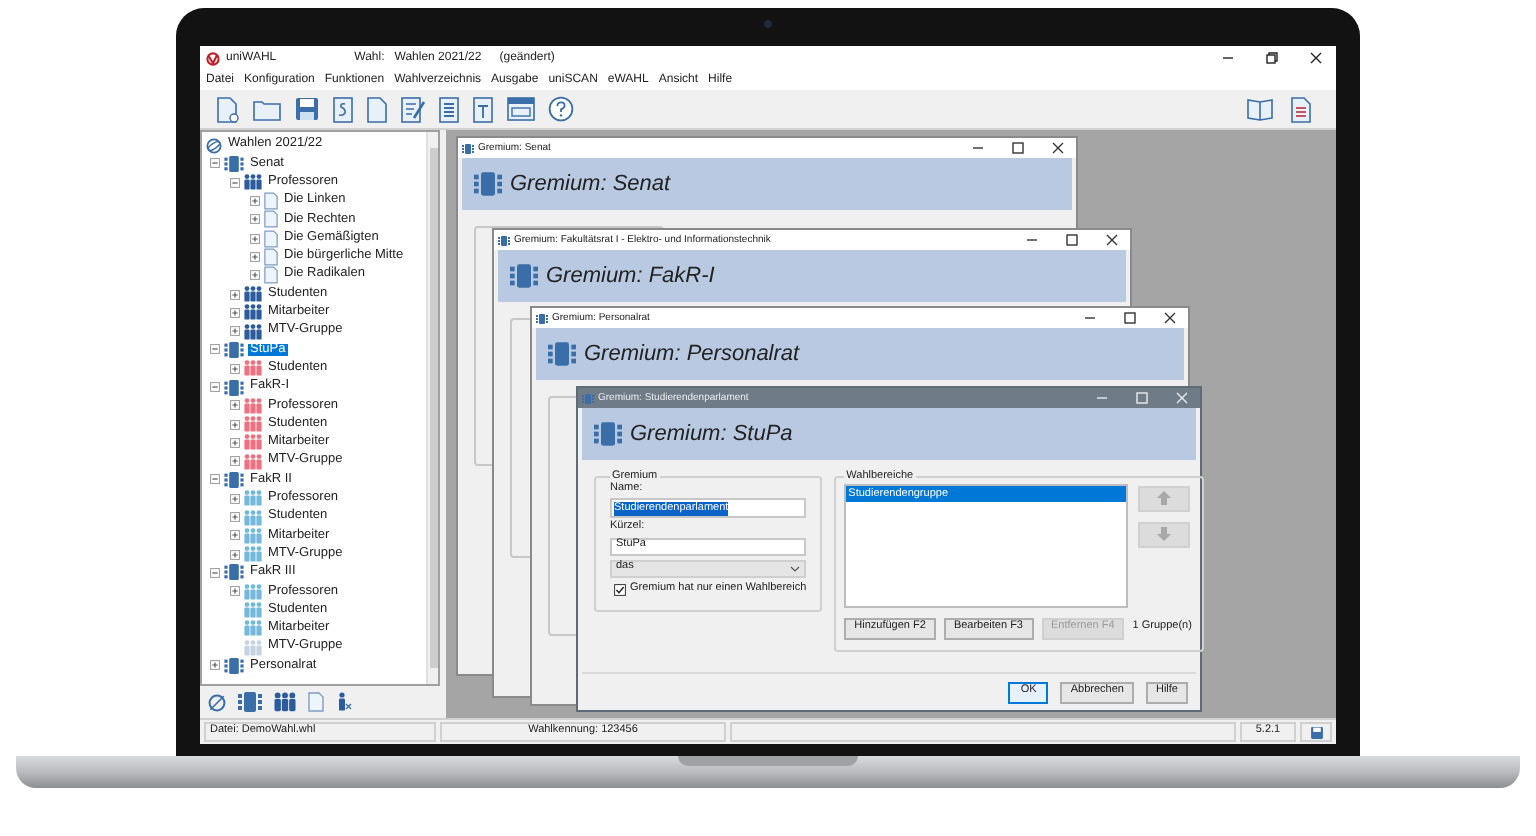 The image size is (1536, 836). What do you see at coordinates (561, 109) in the screenshot?
I see `help-icon` at bounding box center [561, 109].